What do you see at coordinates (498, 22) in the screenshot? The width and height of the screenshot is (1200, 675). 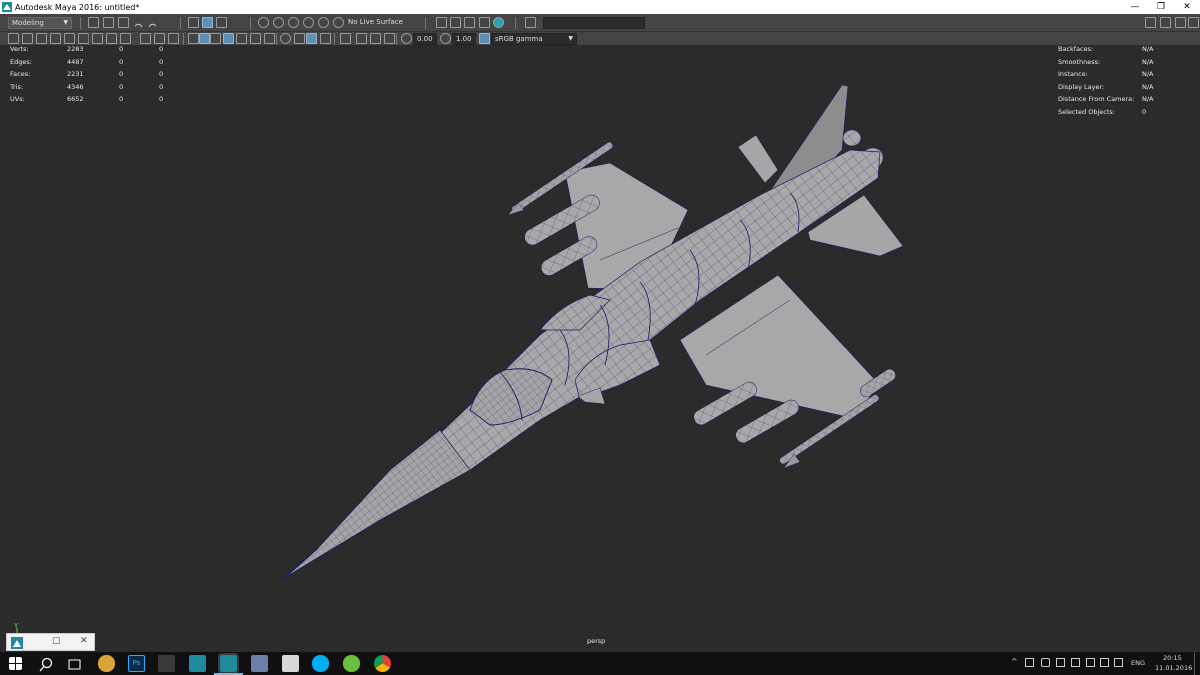 I see `render-view-icon` at bounding box center [498, 22].